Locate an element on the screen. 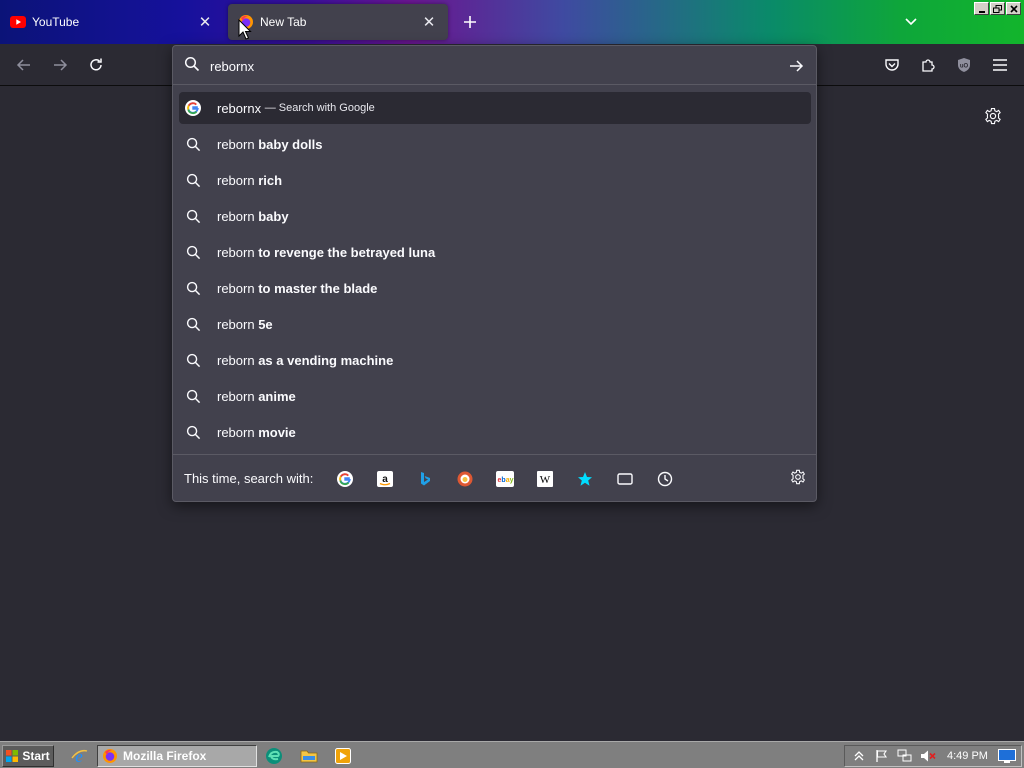 This screenshot has width=1024, height=768. list-all-tabs-button is located at coordinates (911, 22).